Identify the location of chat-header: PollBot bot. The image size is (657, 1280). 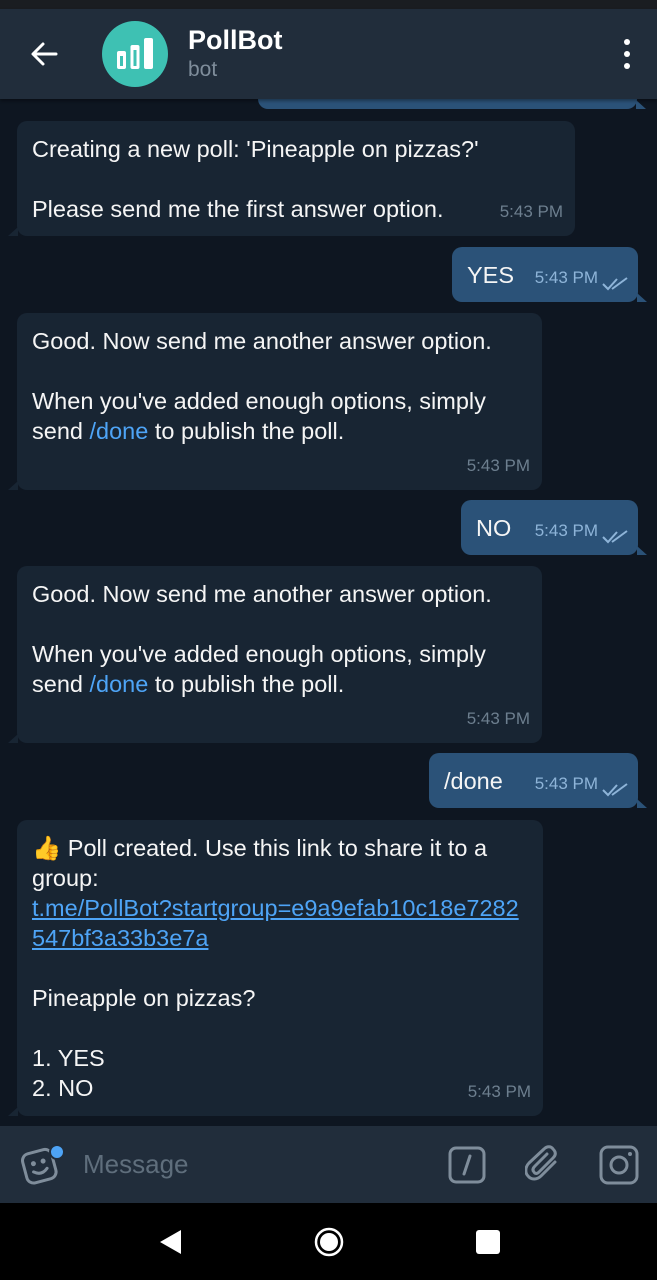
(328, 54).